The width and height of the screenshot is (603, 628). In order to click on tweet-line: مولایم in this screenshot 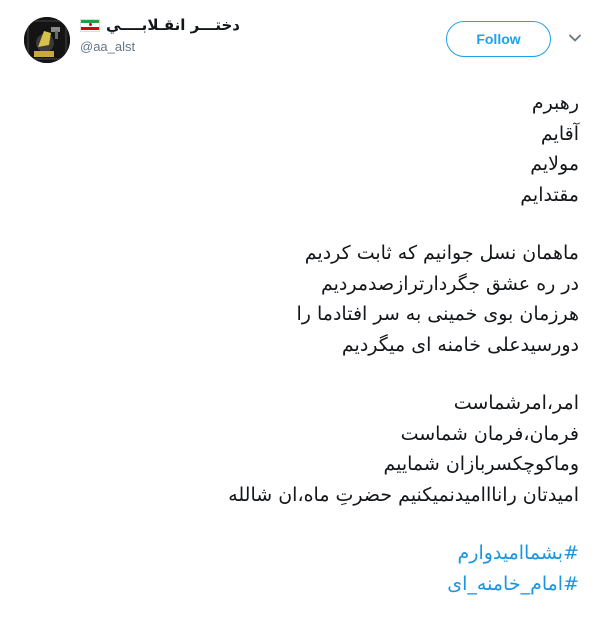, I will do `click(554, 164)`.